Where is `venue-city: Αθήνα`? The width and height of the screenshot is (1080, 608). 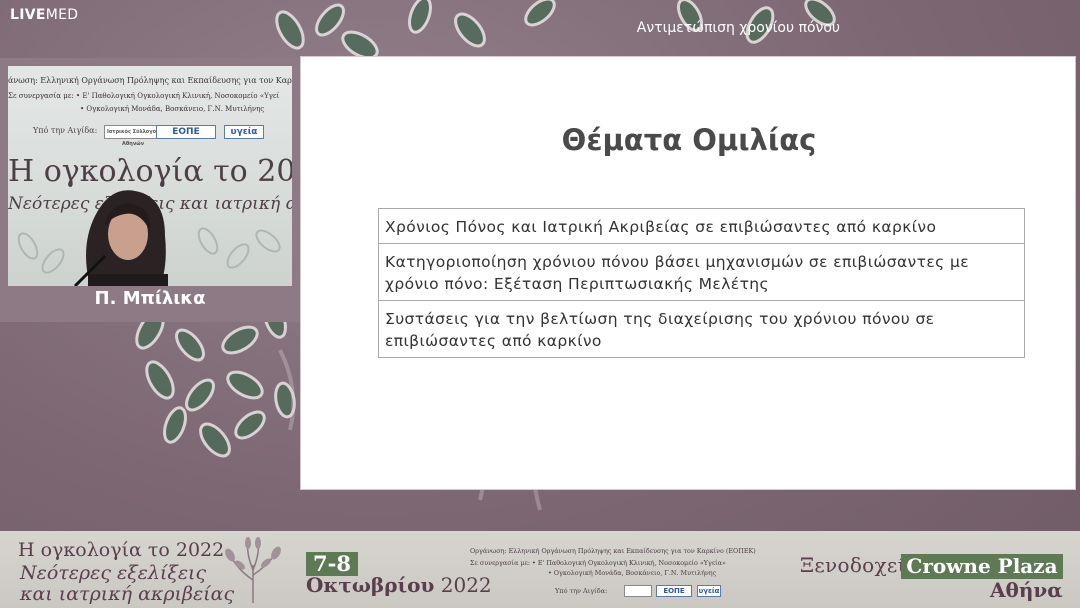
venue-city: Αθήνα is located at coordinates (1026, 590).